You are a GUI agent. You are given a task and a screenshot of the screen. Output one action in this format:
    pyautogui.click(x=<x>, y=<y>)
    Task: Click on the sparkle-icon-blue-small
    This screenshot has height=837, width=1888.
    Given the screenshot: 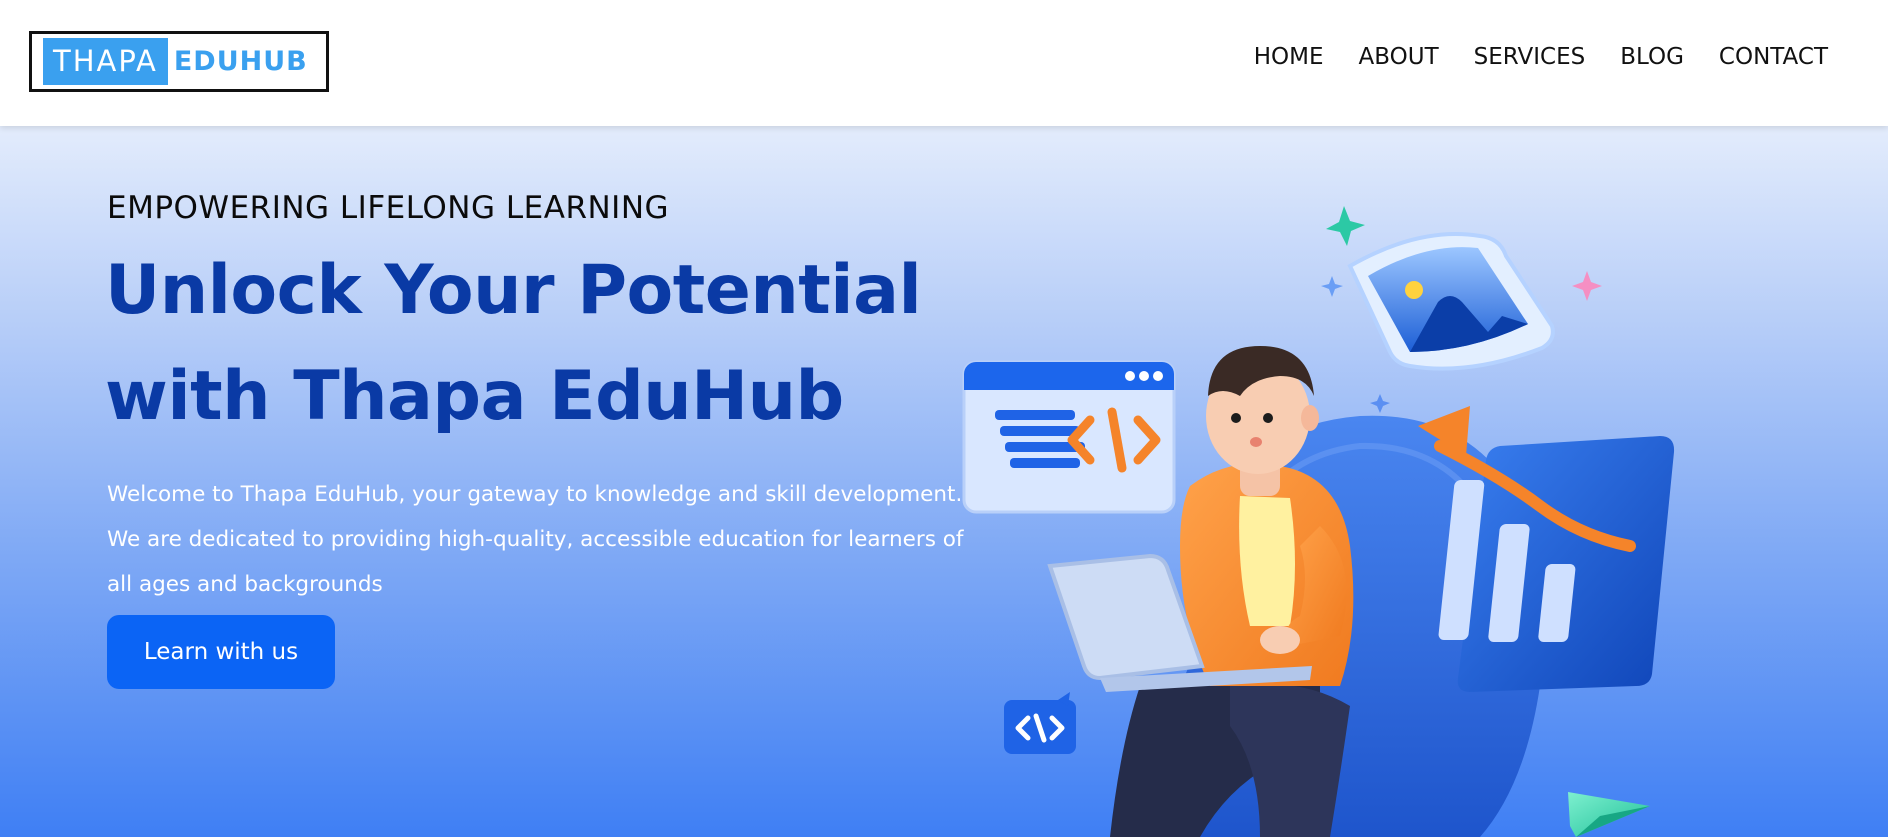 What is the action you would take?
    pyautogui.click(x=1332, y=286)
    